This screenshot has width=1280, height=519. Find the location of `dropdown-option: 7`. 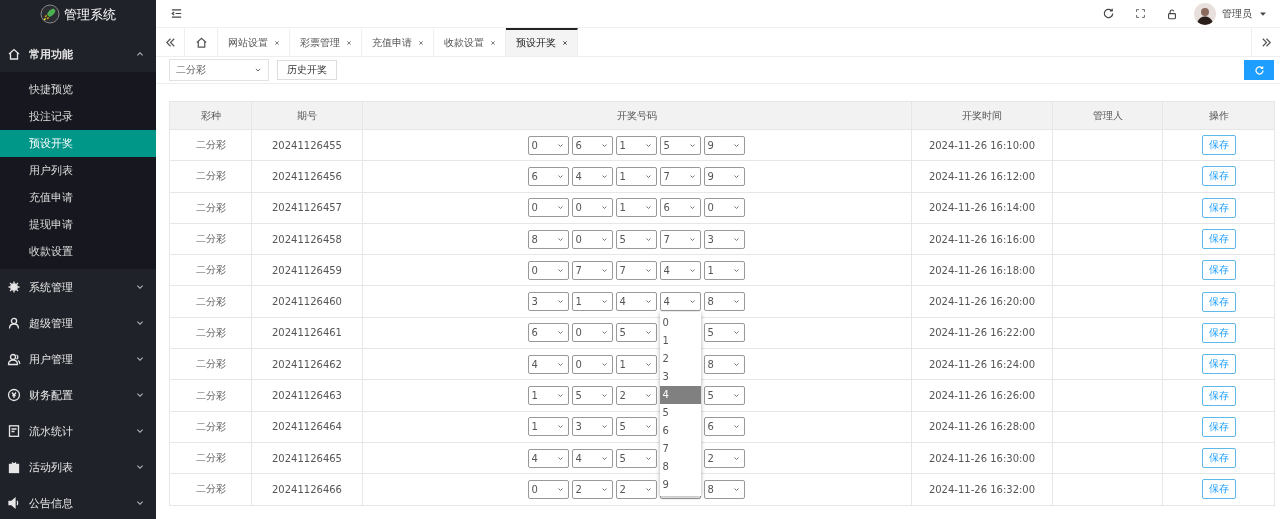

dropdown-option: 7 is located at coordinates (680, 449).